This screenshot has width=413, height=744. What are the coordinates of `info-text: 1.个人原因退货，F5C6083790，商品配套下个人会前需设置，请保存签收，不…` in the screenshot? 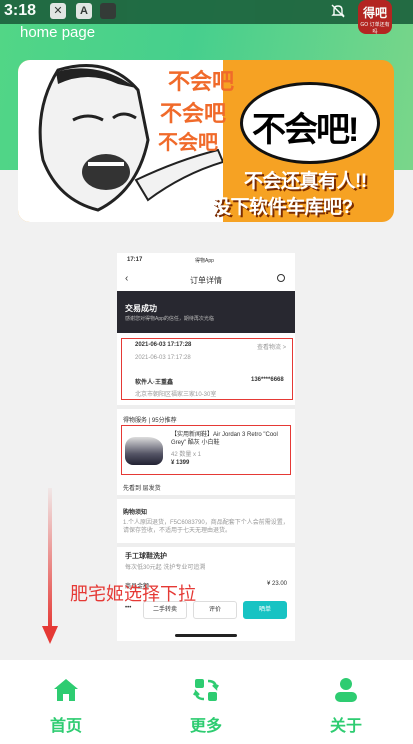 It's located at (206, 527).